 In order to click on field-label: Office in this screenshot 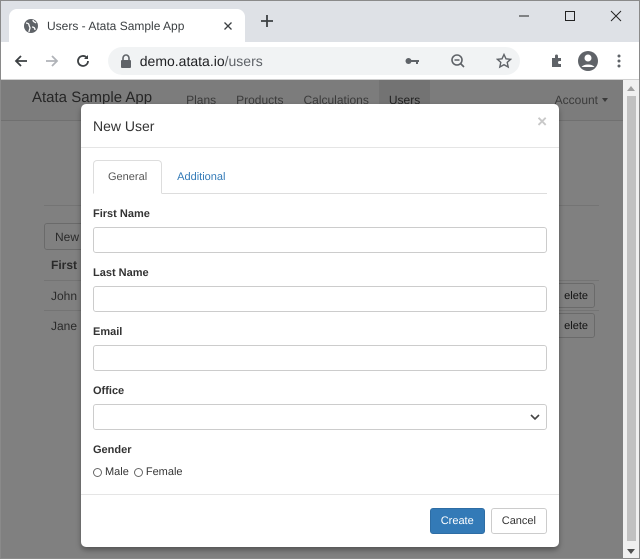, I will do `click(109, 392)`.